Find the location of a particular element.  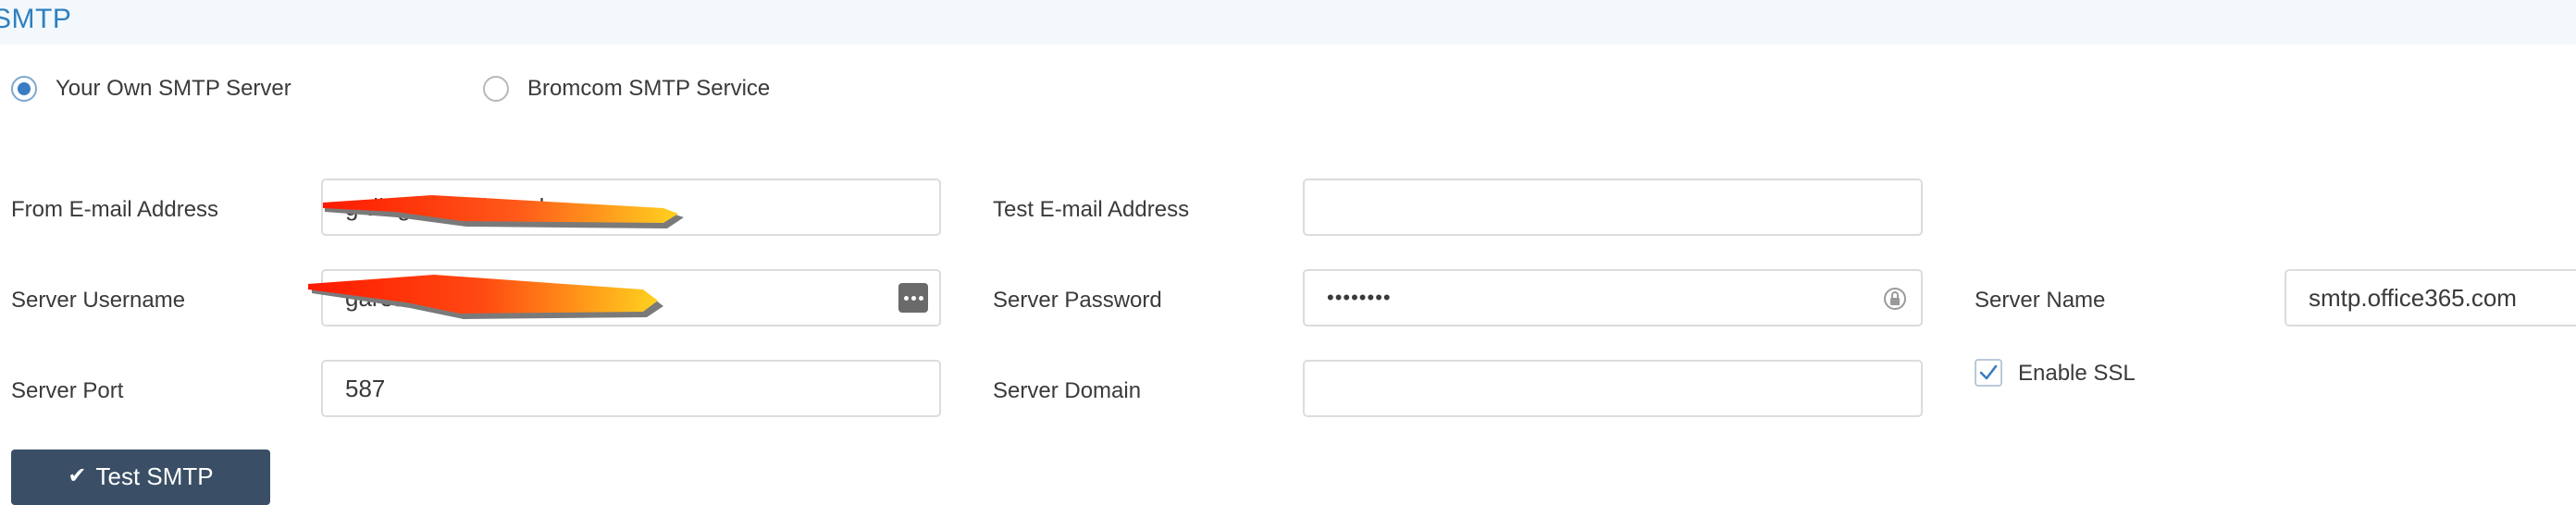

server-password-field: •••••••• is located at coordinates (1613, 298).